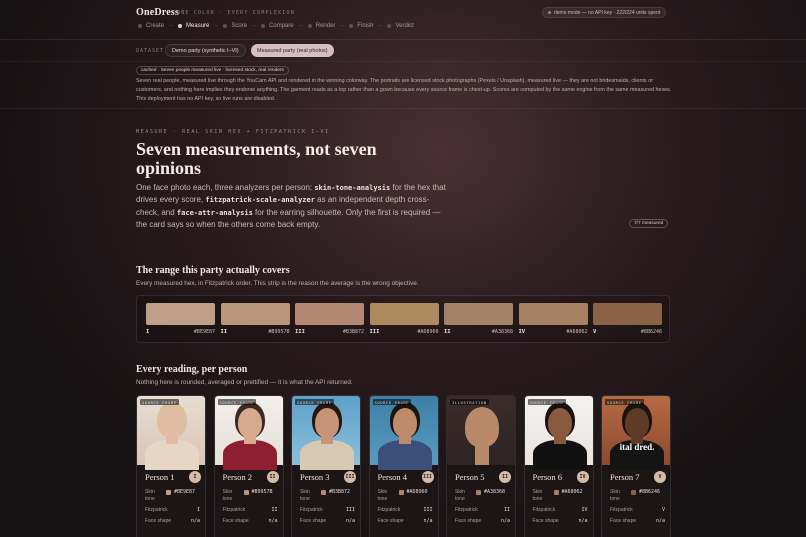 This screenshot has width=806, height=537. I want to click on person-name: Person 3, so click(315, 477).